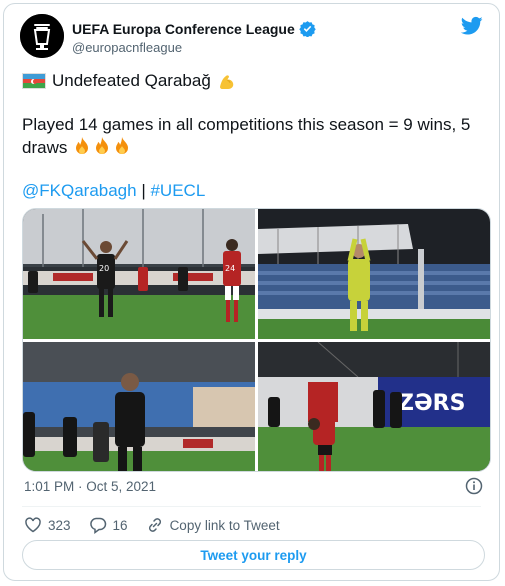  I want to click on reply-action: 16, so click(108, 525).